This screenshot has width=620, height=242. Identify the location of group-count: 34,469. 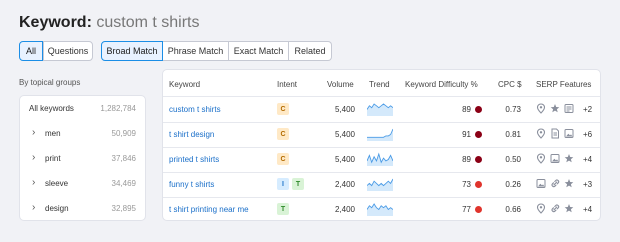
(123, 183).